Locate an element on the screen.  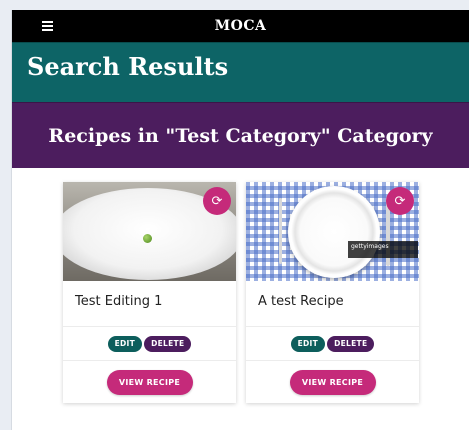
fork-shape is located at coordinates (280, 231).